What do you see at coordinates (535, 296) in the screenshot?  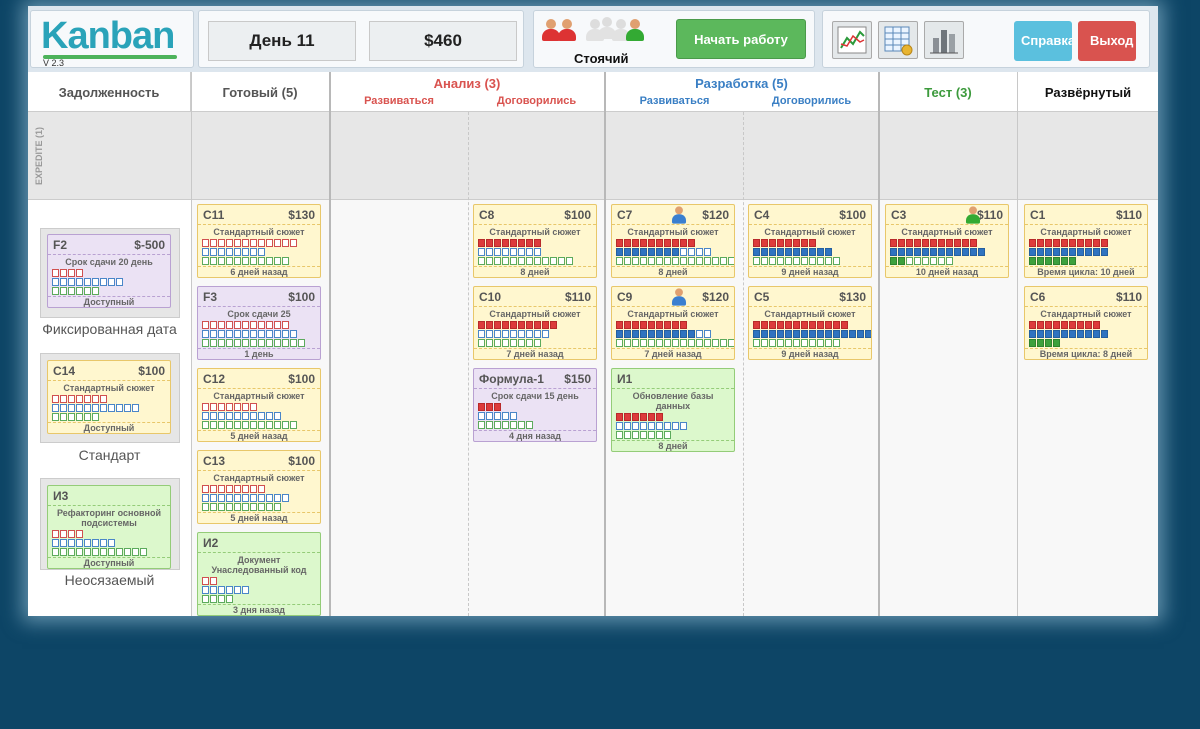 I see `card-header: C10 $110` at bounding box center [535, 296].